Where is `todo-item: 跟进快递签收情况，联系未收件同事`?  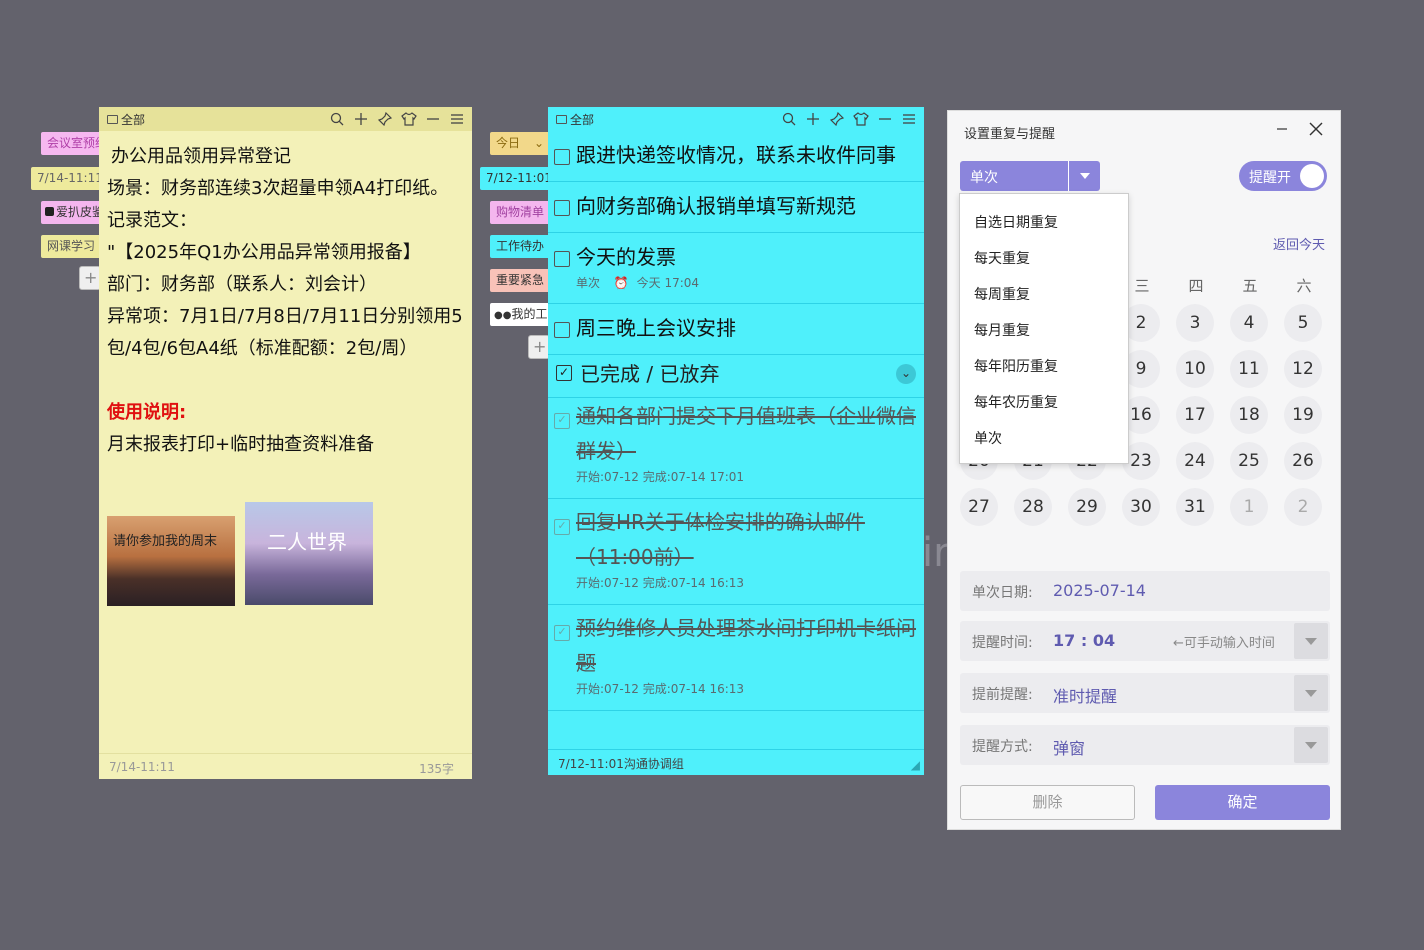
todo-item: 跟进快递签收情况，联系未收件同事 is located at coordinates (736, 160).